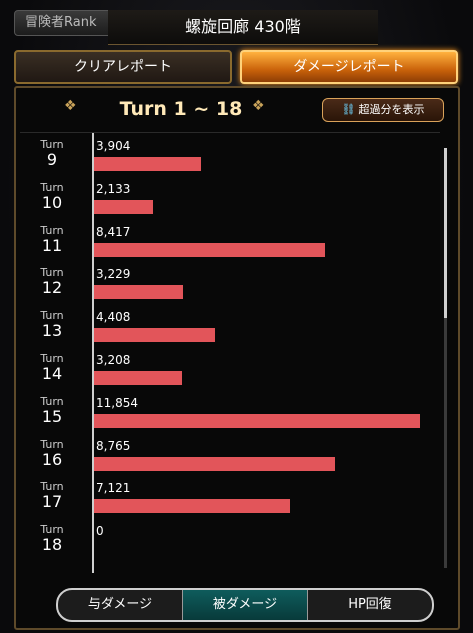  Describe the element at coordinates (52, 202) in the screenshot. I see `turn-number: 10` at that location.